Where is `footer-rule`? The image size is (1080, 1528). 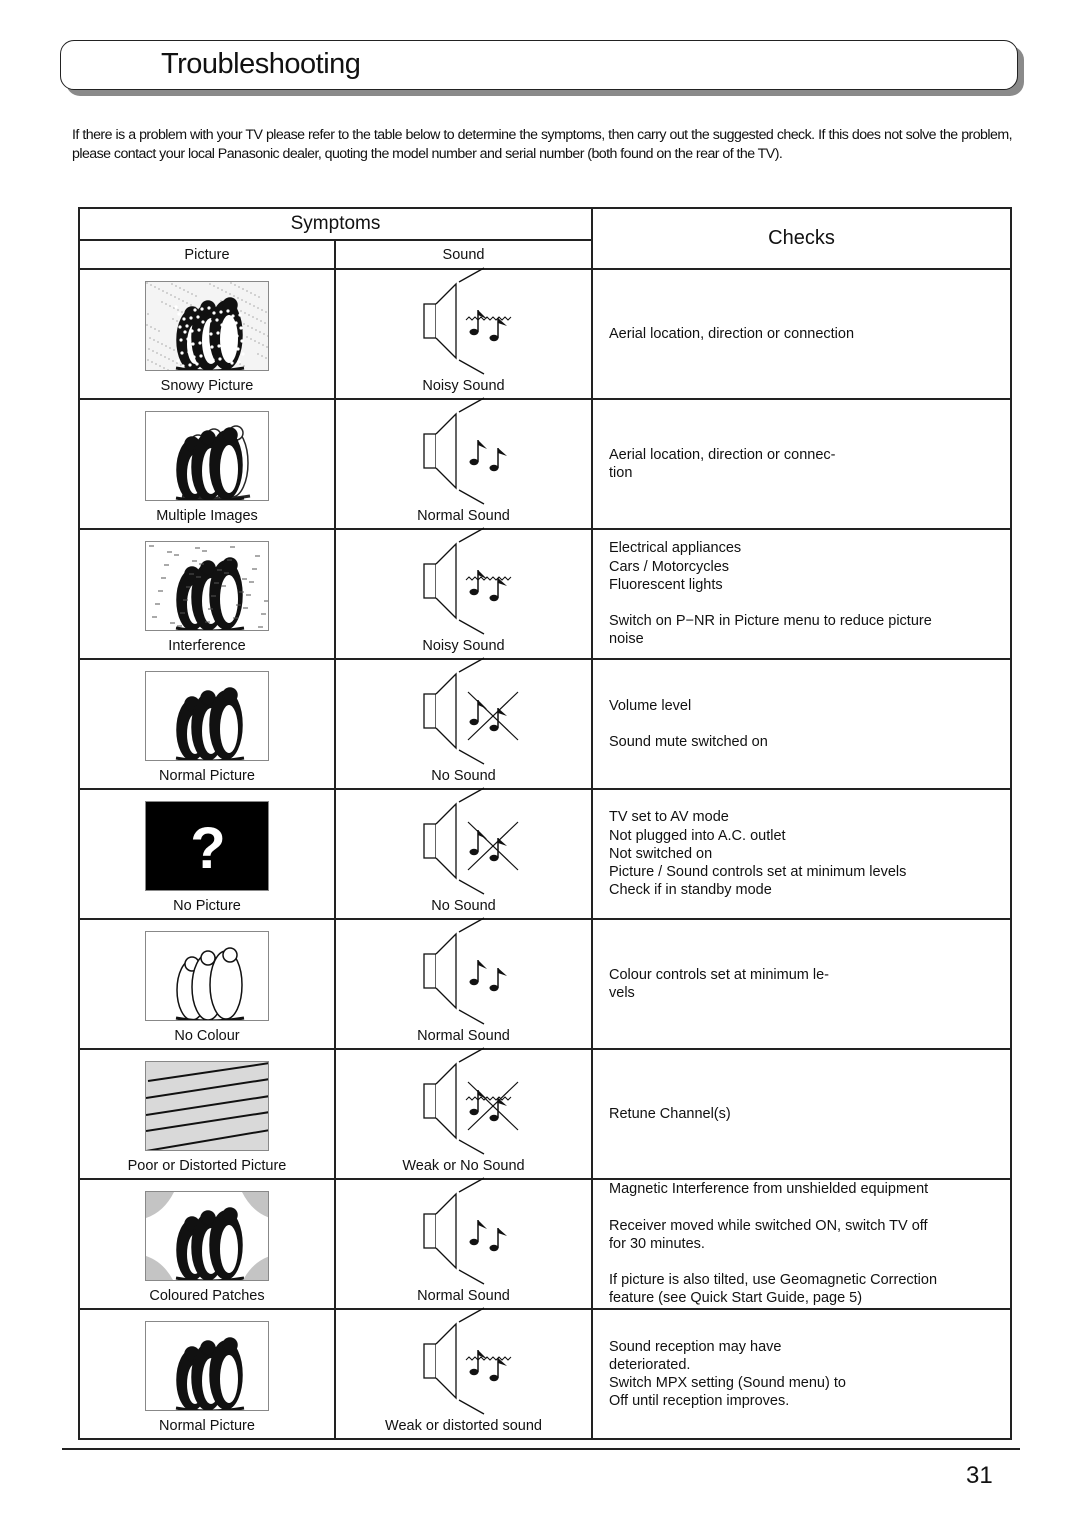 footer-rule is located at coordinates (541, 1449).